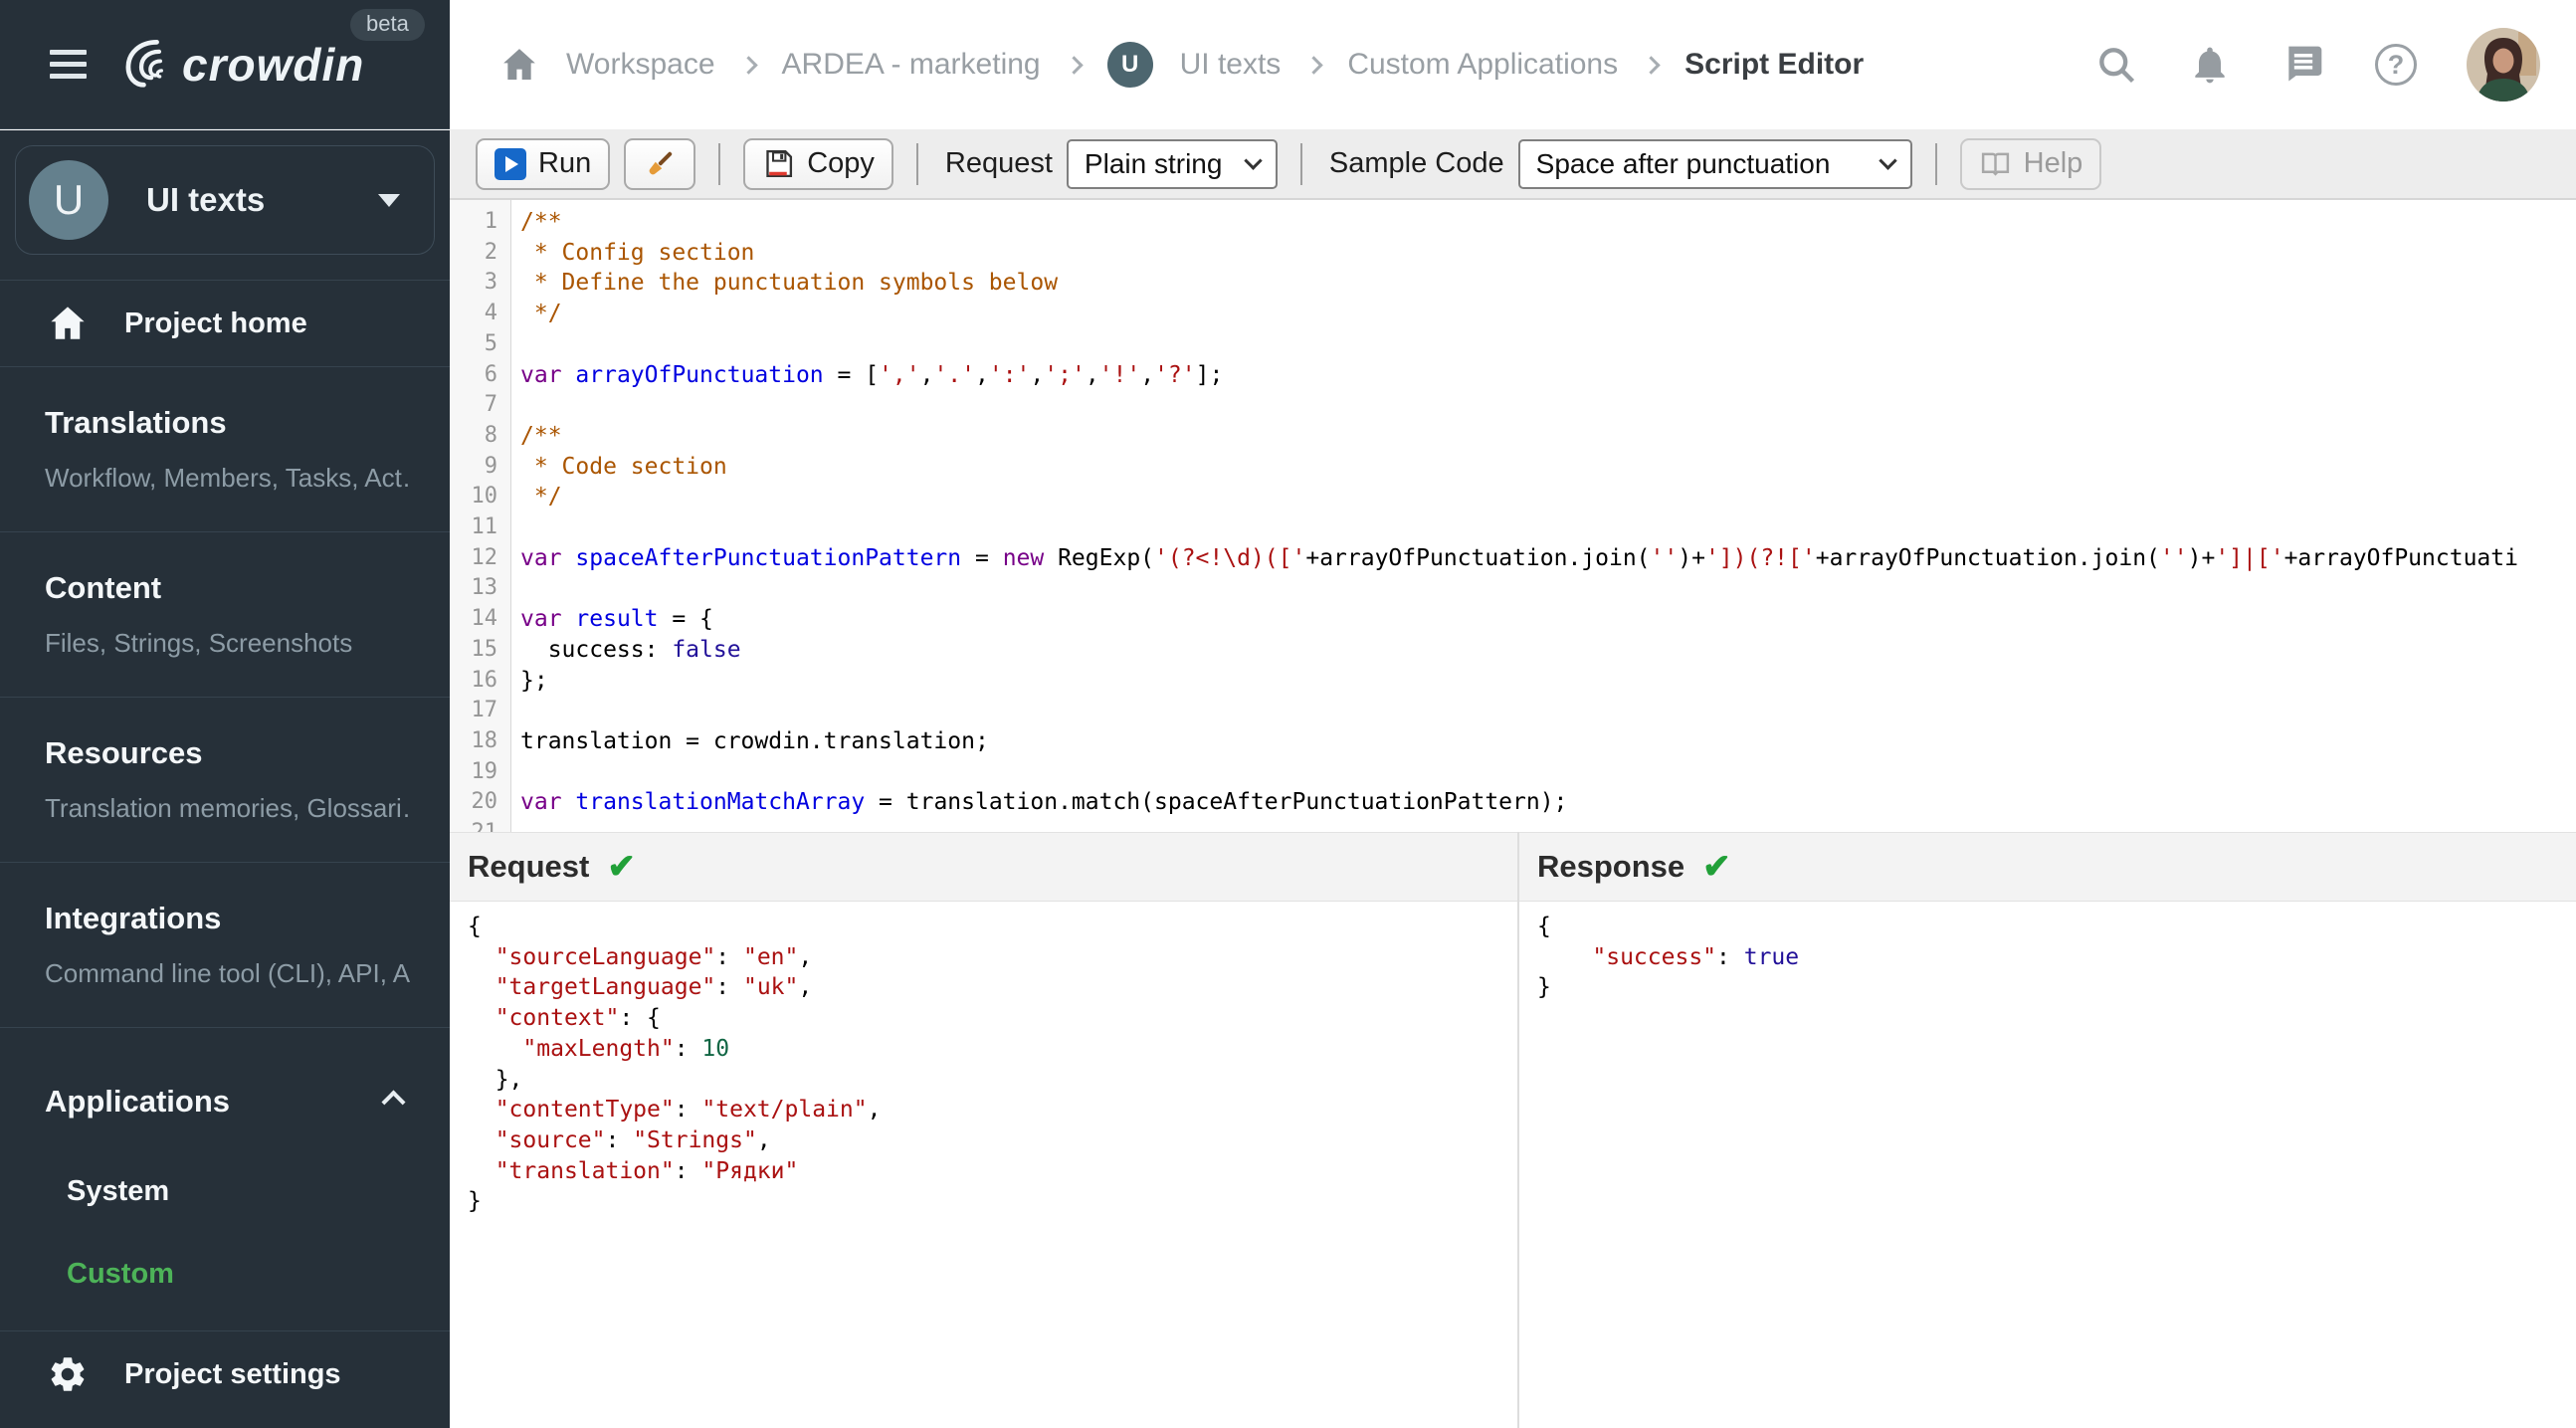  I want to click on brand-wordmark: crowdin, so click(273, 64).